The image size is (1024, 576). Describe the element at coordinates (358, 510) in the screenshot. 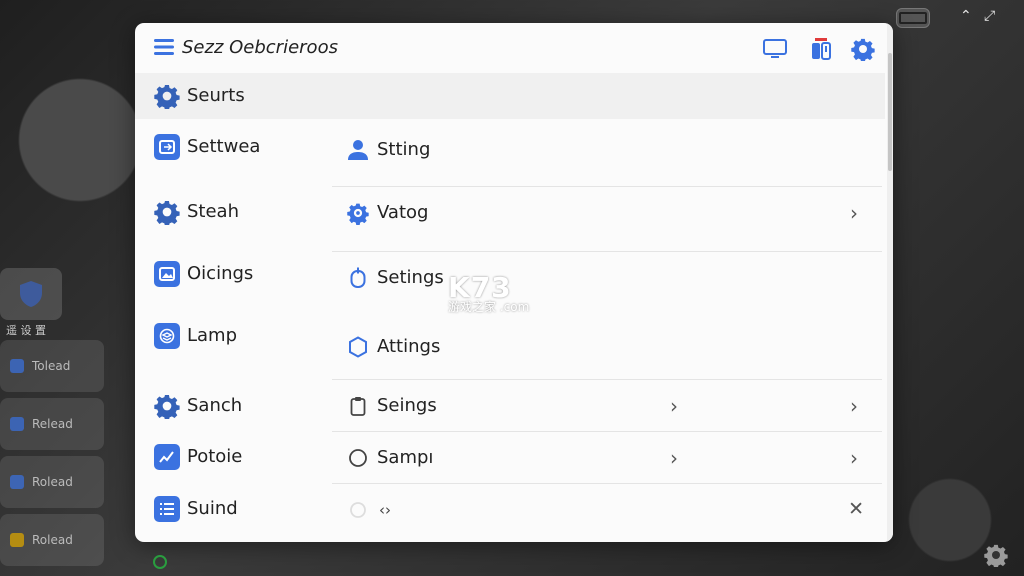

I see `radio-icon` at that location.